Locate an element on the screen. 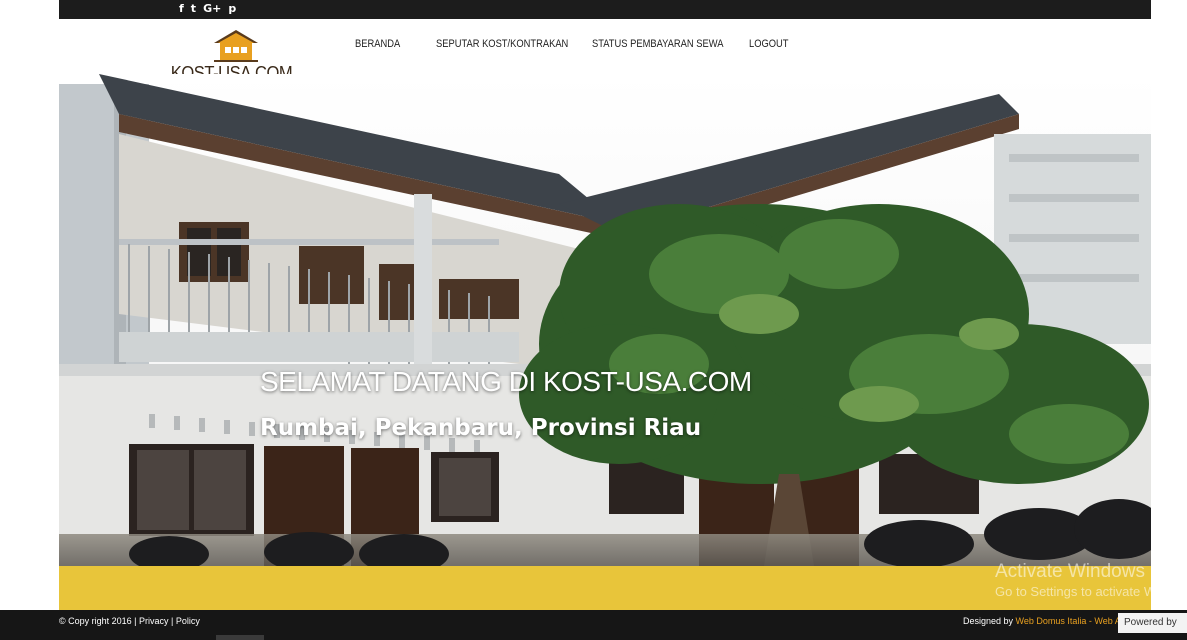  pinterest-icon: p is located at coordinates (232, 9).